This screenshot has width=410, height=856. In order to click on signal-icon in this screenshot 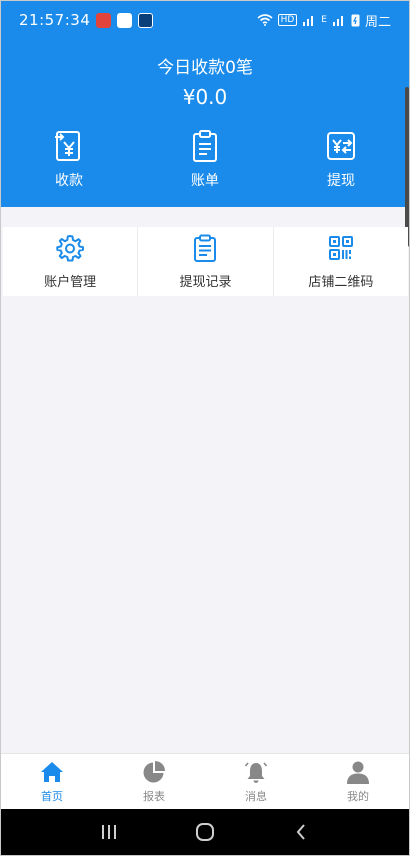, I will do `click(308, 21)`.